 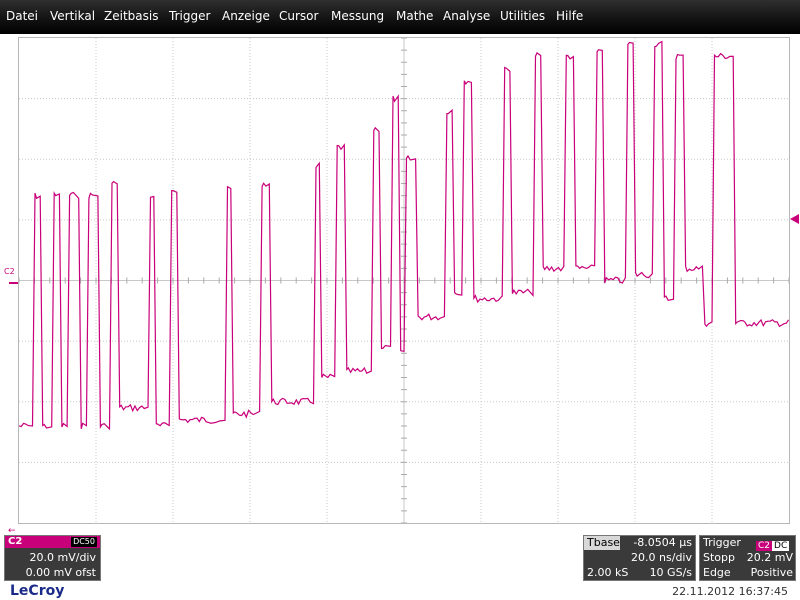 What do you see at coordinates (769, 557) in the screenshot?
I see `trigger-level: 20.2 mV` at bounding box center [769, 557].